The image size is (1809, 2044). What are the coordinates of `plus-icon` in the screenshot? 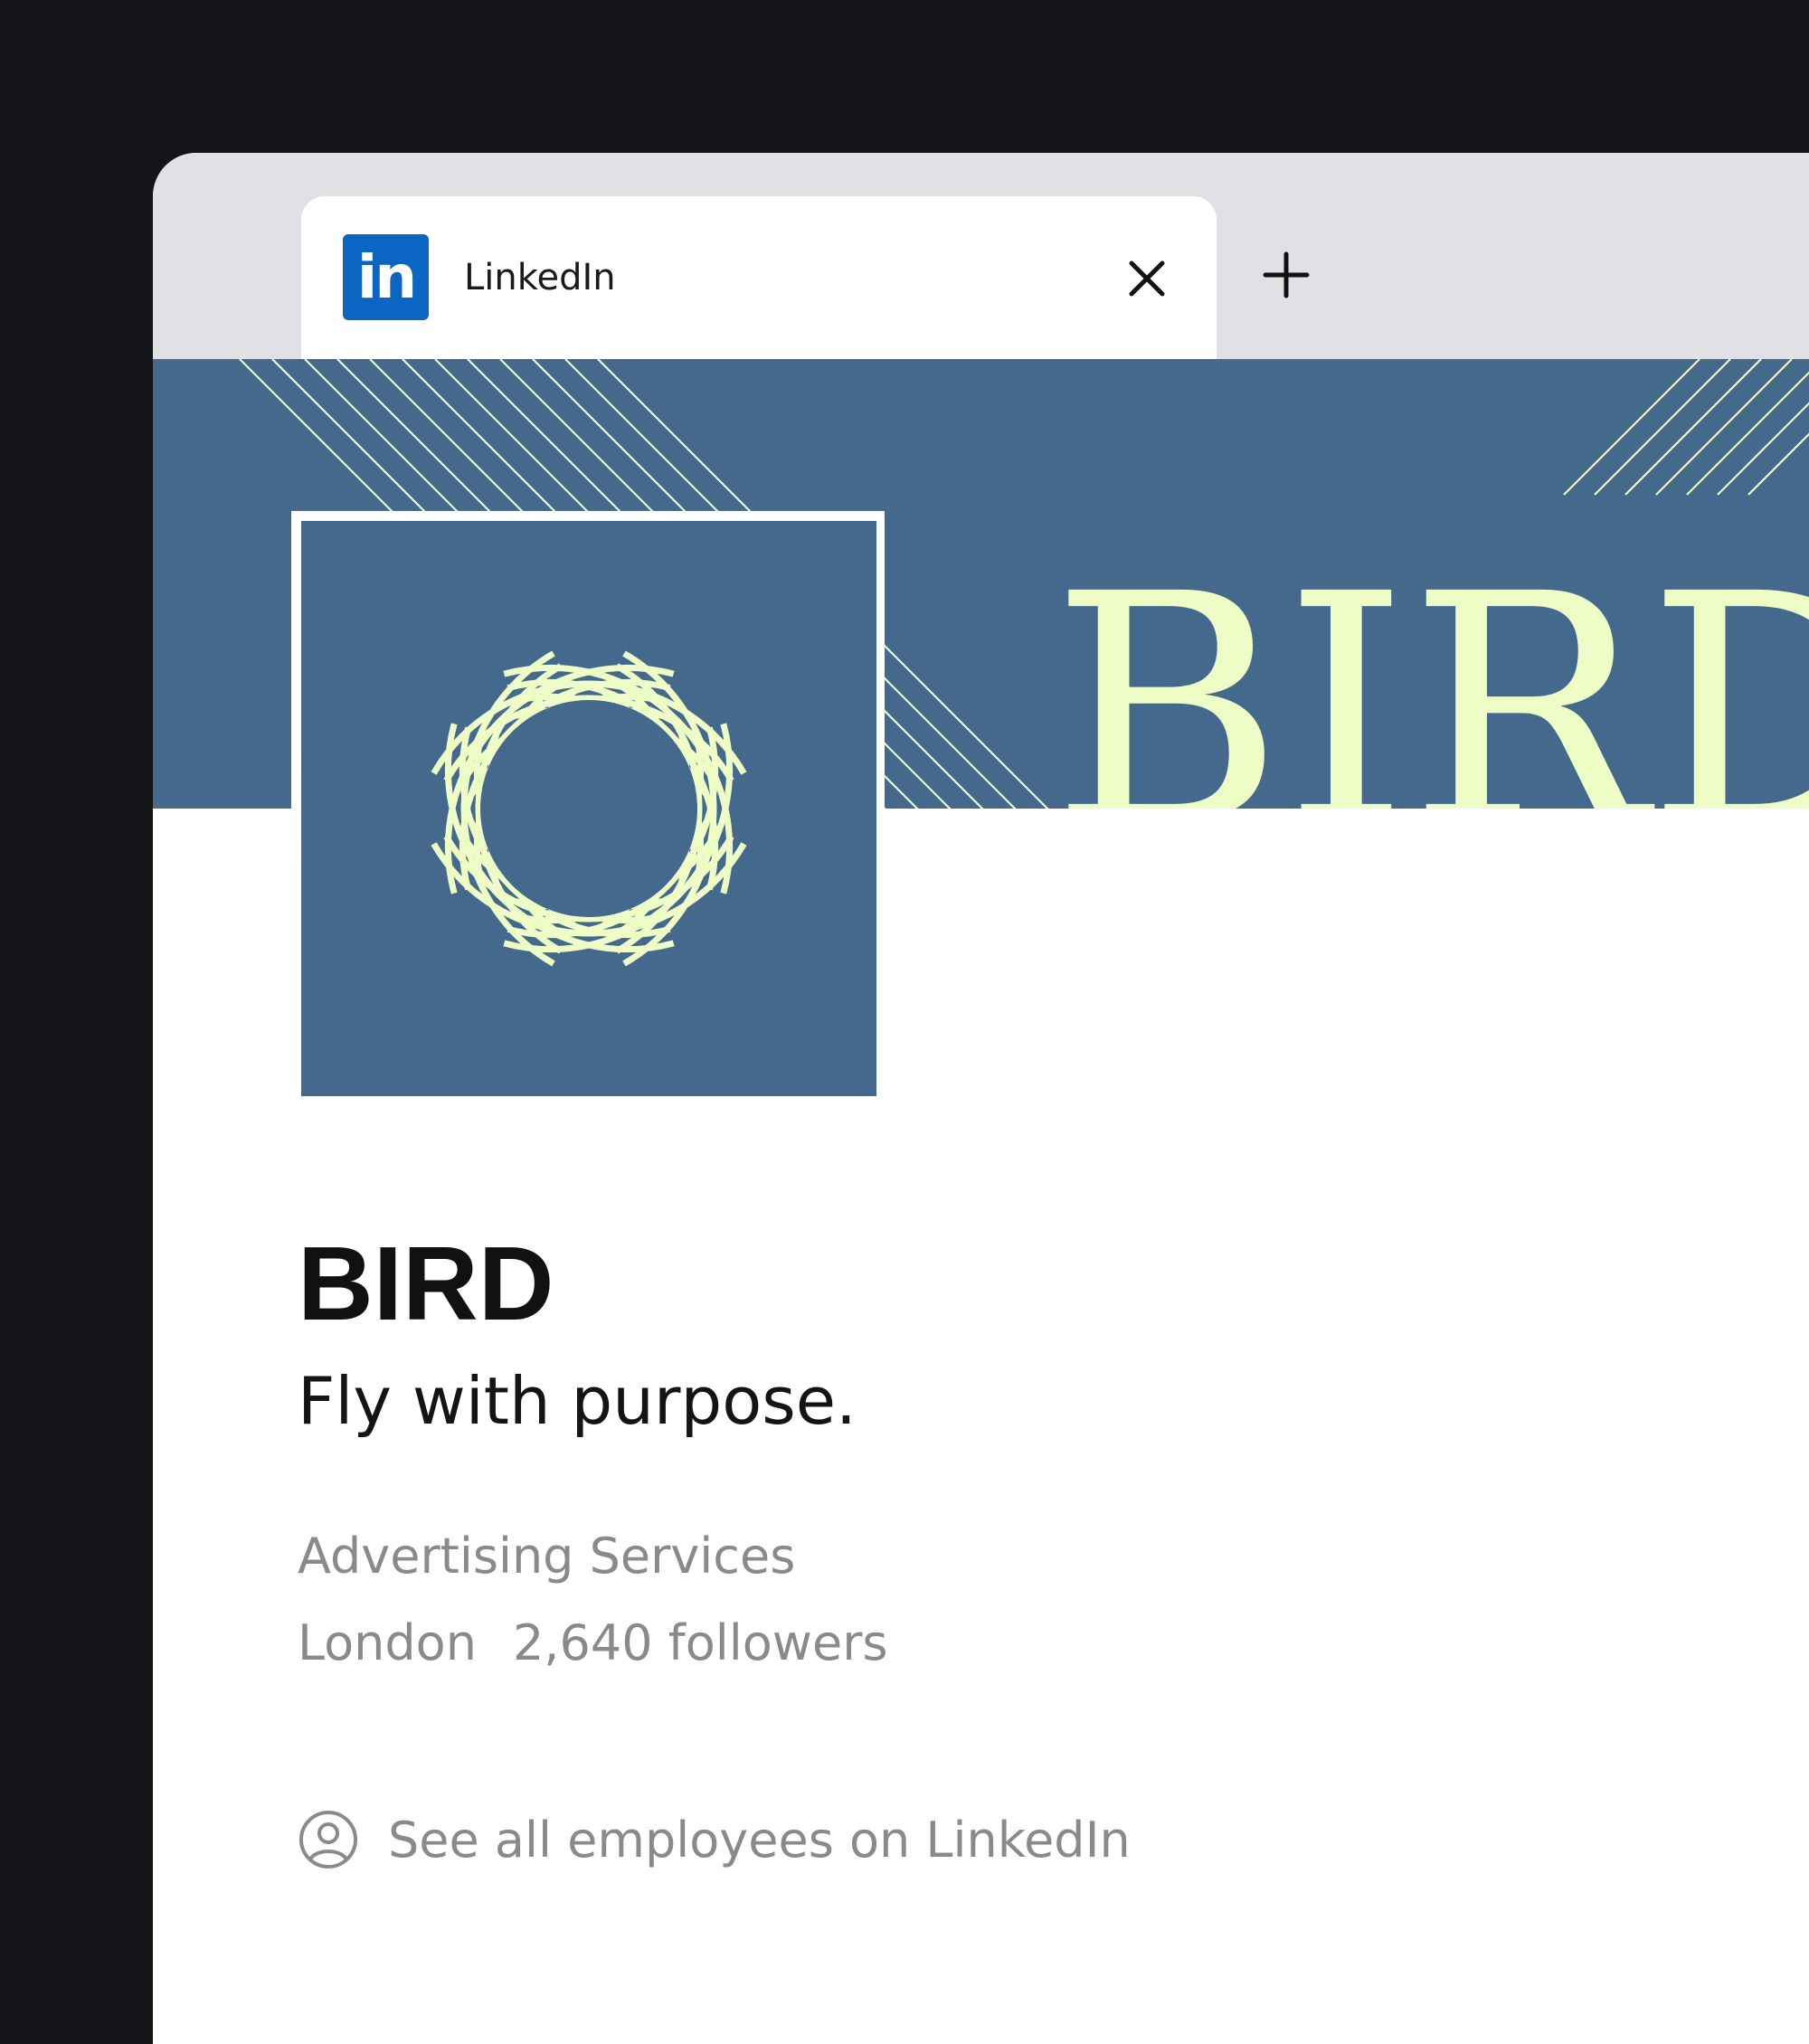 It's located at (1286, 275).